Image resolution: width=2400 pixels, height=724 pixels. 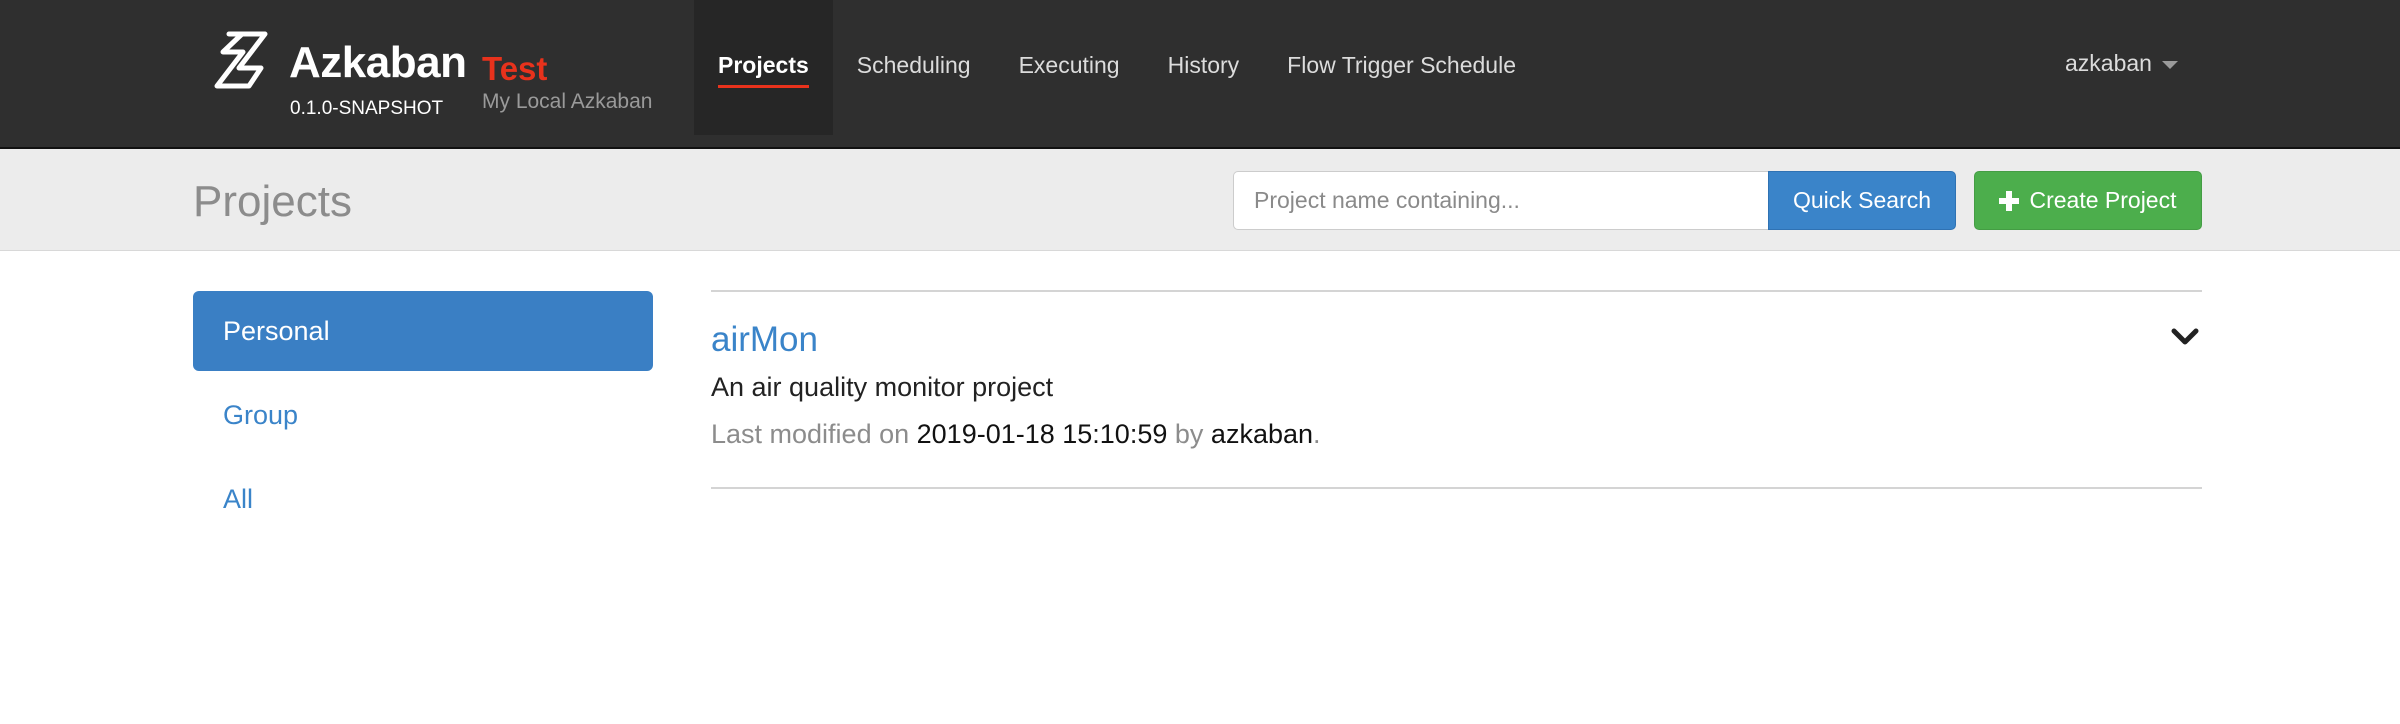 What do you see at coordinates (882, 387) in the screenshot?
I see `project-description: An air quality monitor project` at bounding box center [882, 387].